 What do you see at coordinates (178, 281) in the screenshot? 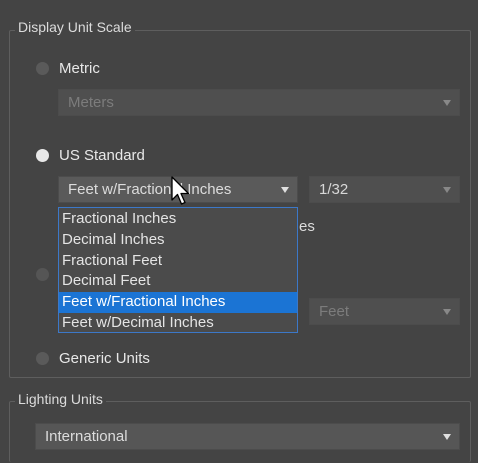
I see `list-item: Decimal Feet` at bounding box center [178, 281].